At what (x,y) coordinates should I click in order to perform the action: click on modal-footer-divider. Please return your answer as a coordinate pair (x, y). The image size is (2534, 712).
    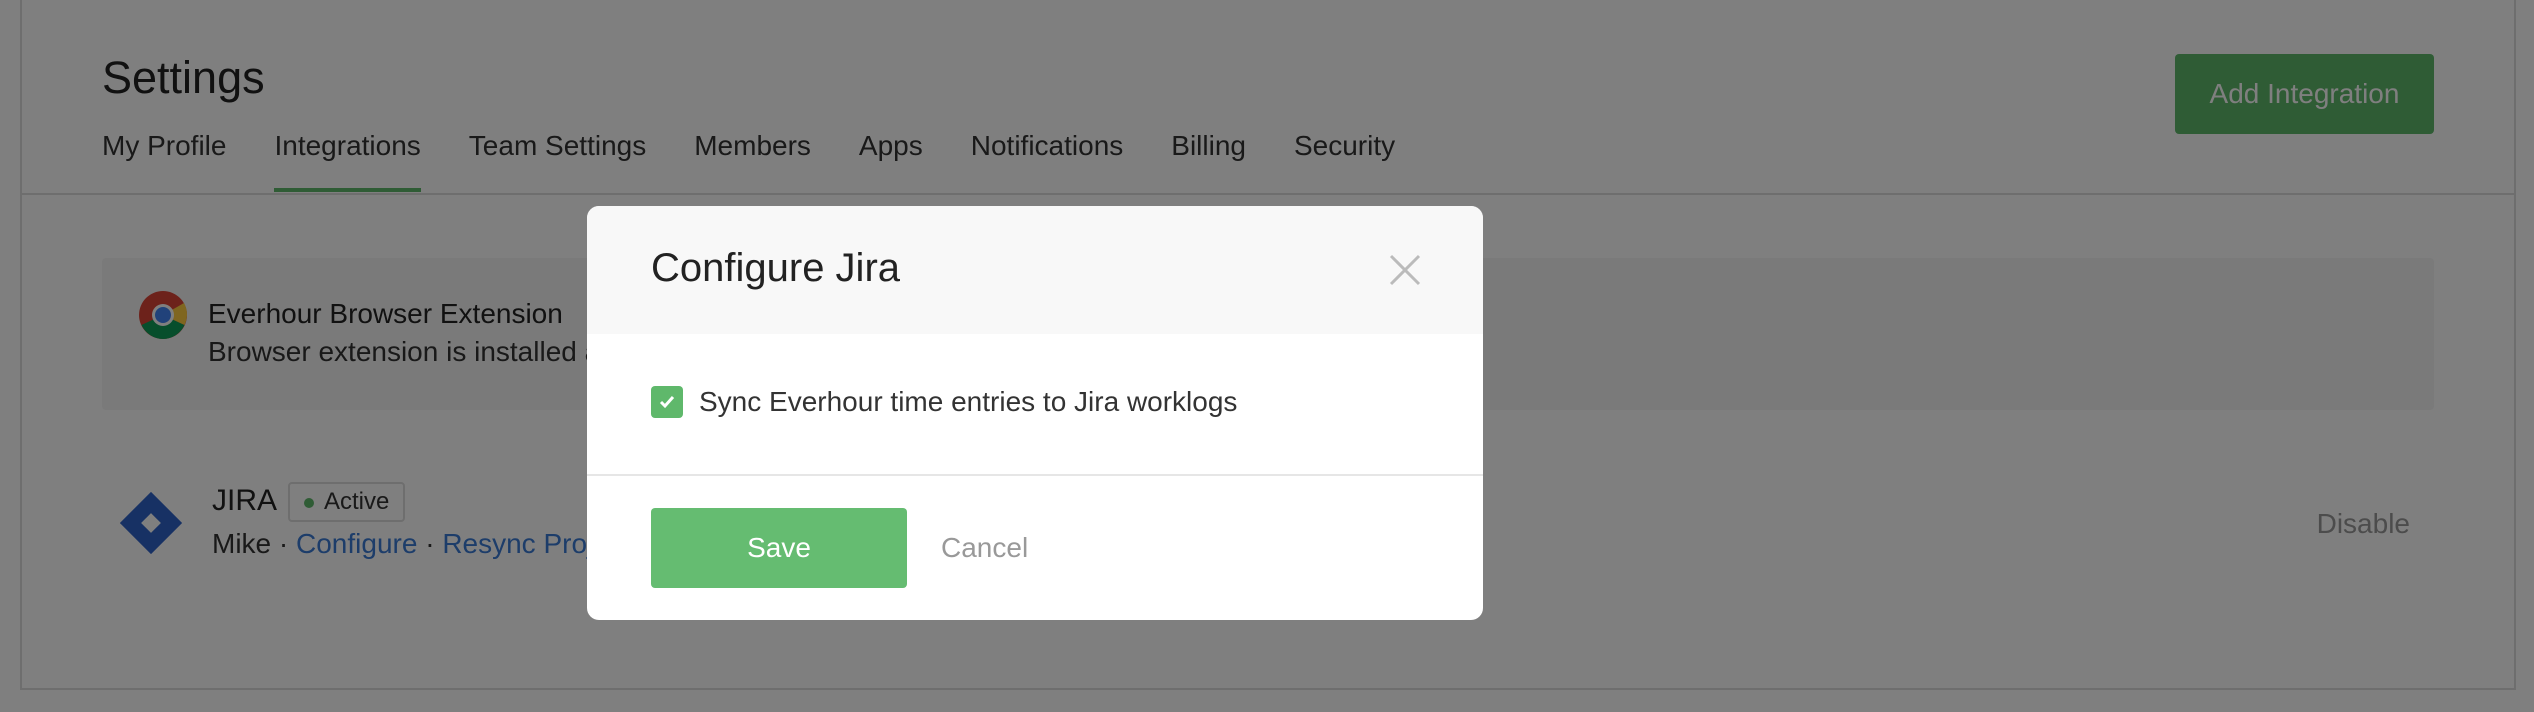
    Looking at the image, I should click on (1035, 475).